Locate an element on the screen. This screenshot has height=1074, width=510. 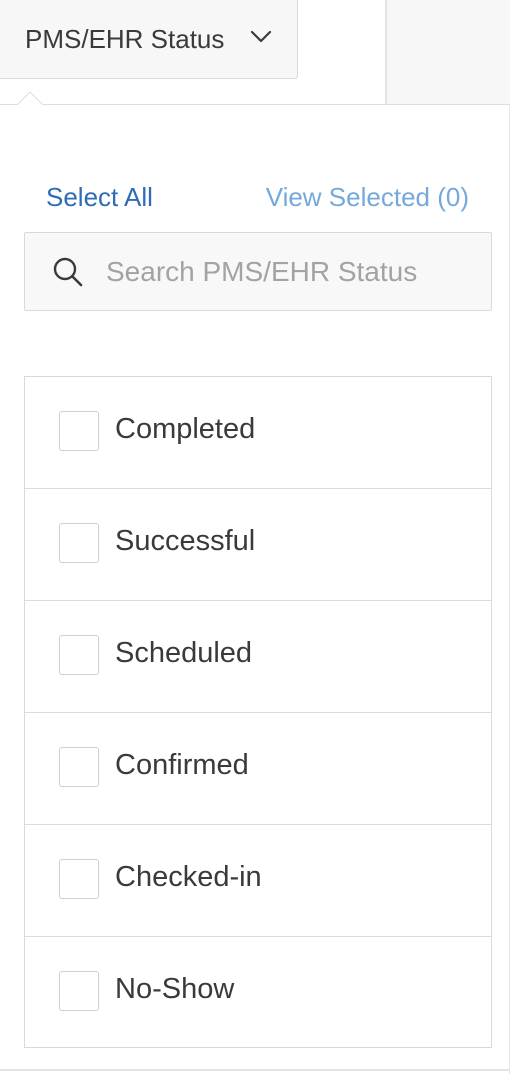
option-checked-in: Checked-in is located at coordinates (258, 881).